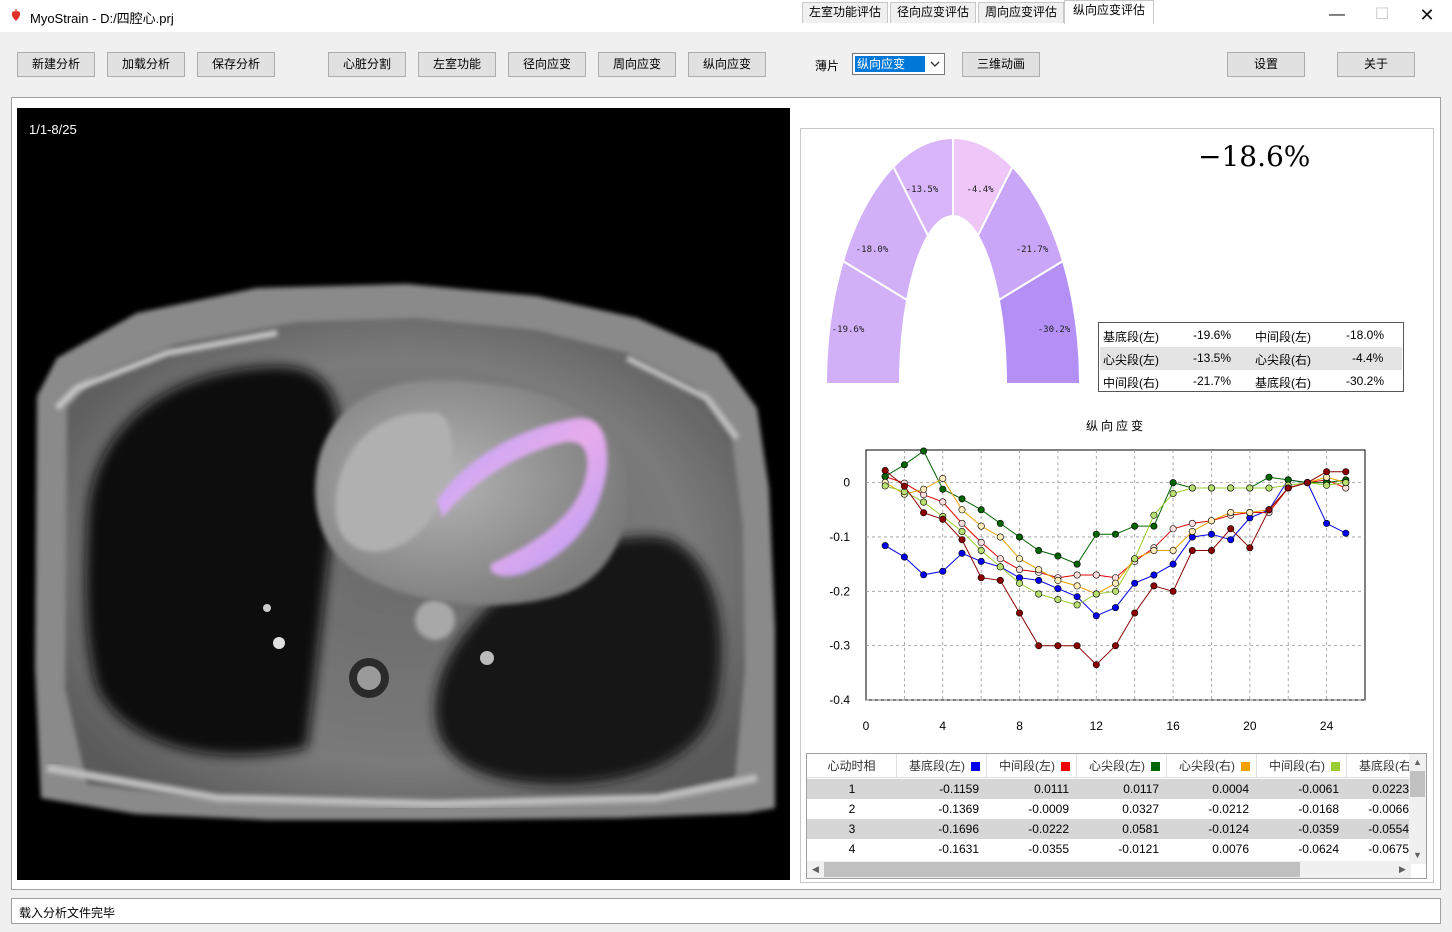 The image size is (1452, 932). What do you see at coordinates (1212, 766) in the screenshot?
I see `grid-header-cell: 心尖段(右)` at bounding box center [1212, 766].